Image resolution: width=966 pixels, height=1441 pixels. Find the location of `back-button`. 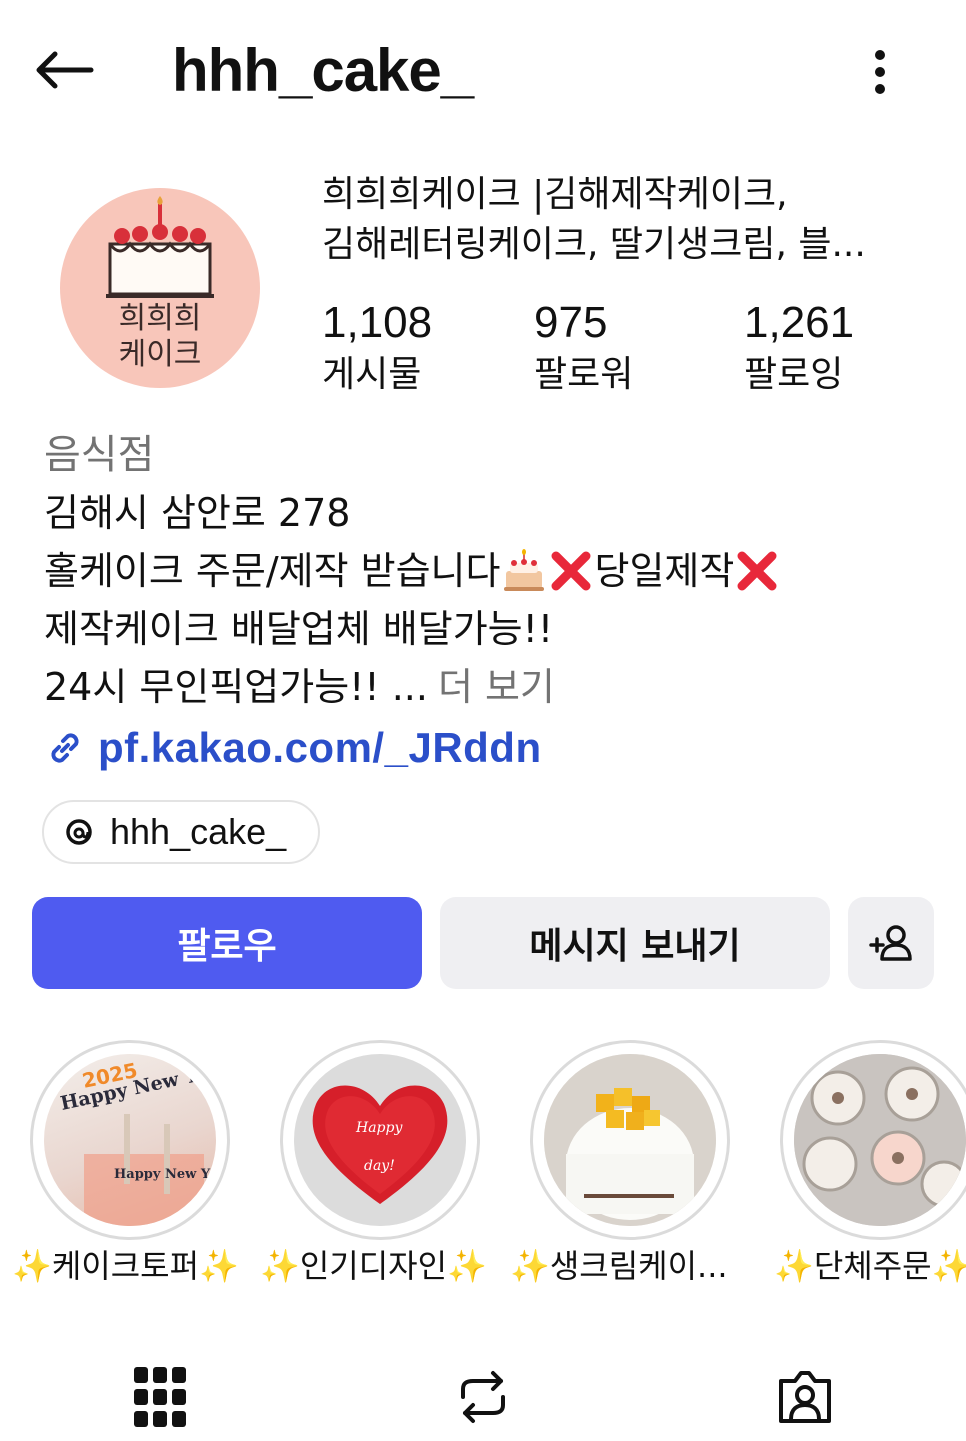

back-button is located at coordinates (64, 70).